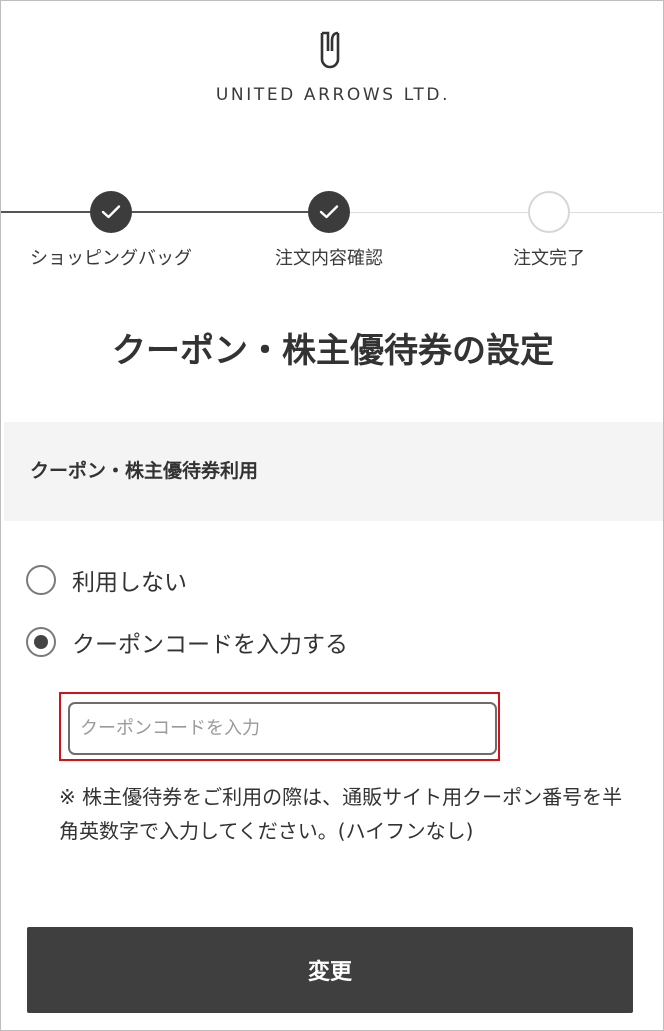  I want to click on coupon-section-header: クーポン・株主優待券利用, so click(333, 471).